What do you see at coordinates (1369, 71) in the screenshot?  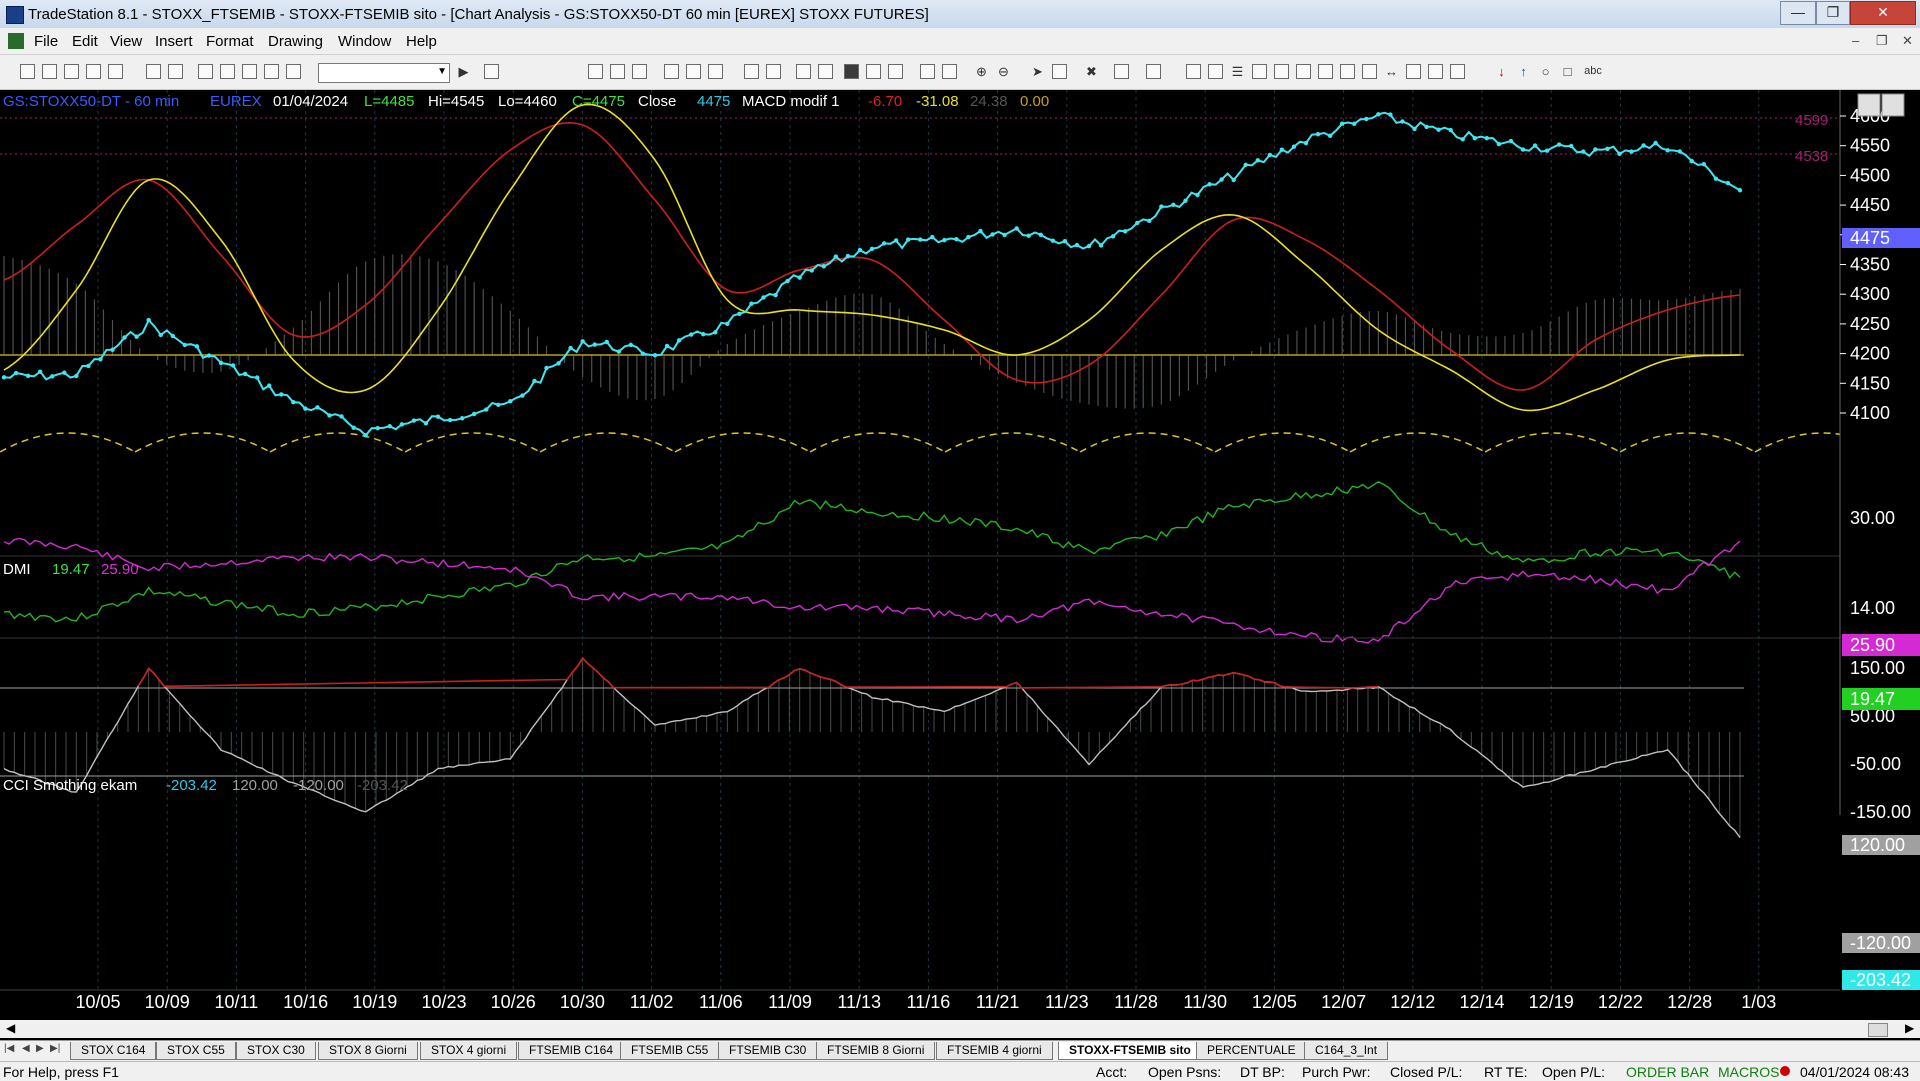 I see `andrews-pitchfork-icon` at bounding box center [1369, 71].